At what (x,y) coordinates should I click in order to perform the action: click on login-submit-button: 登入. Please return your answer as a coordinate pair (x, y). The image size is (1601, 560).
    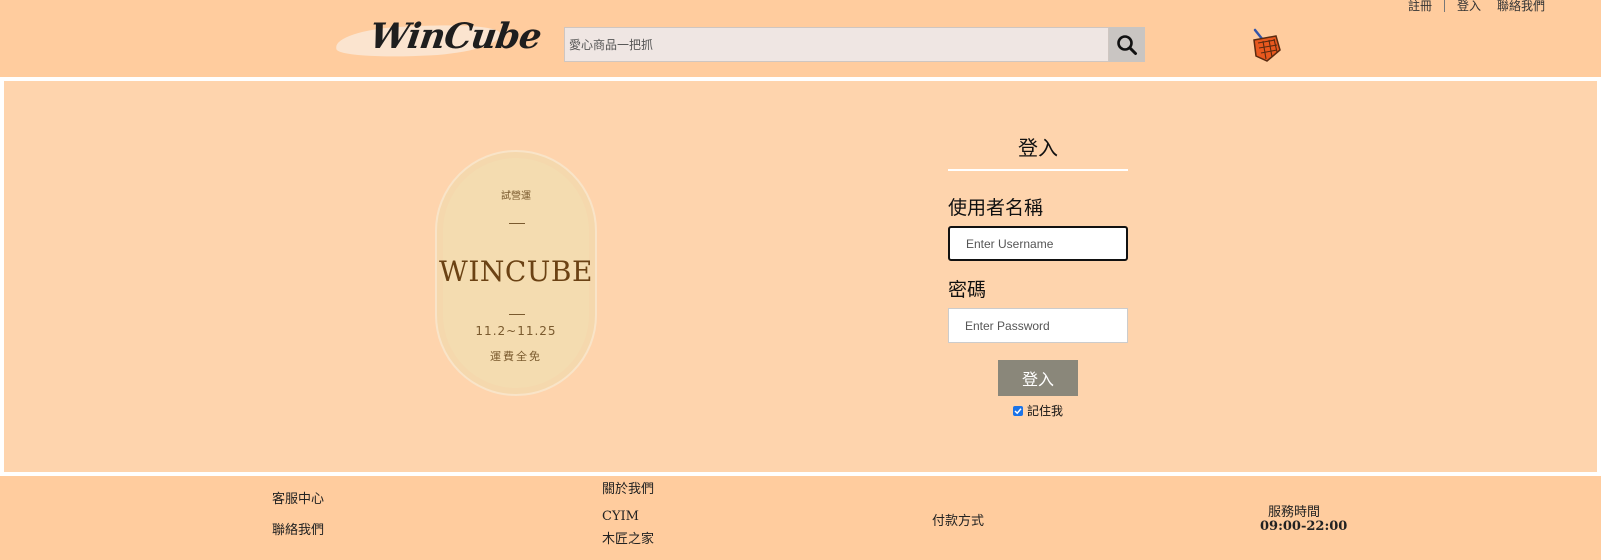
    Looking at the image, I should click on (1038, 378).